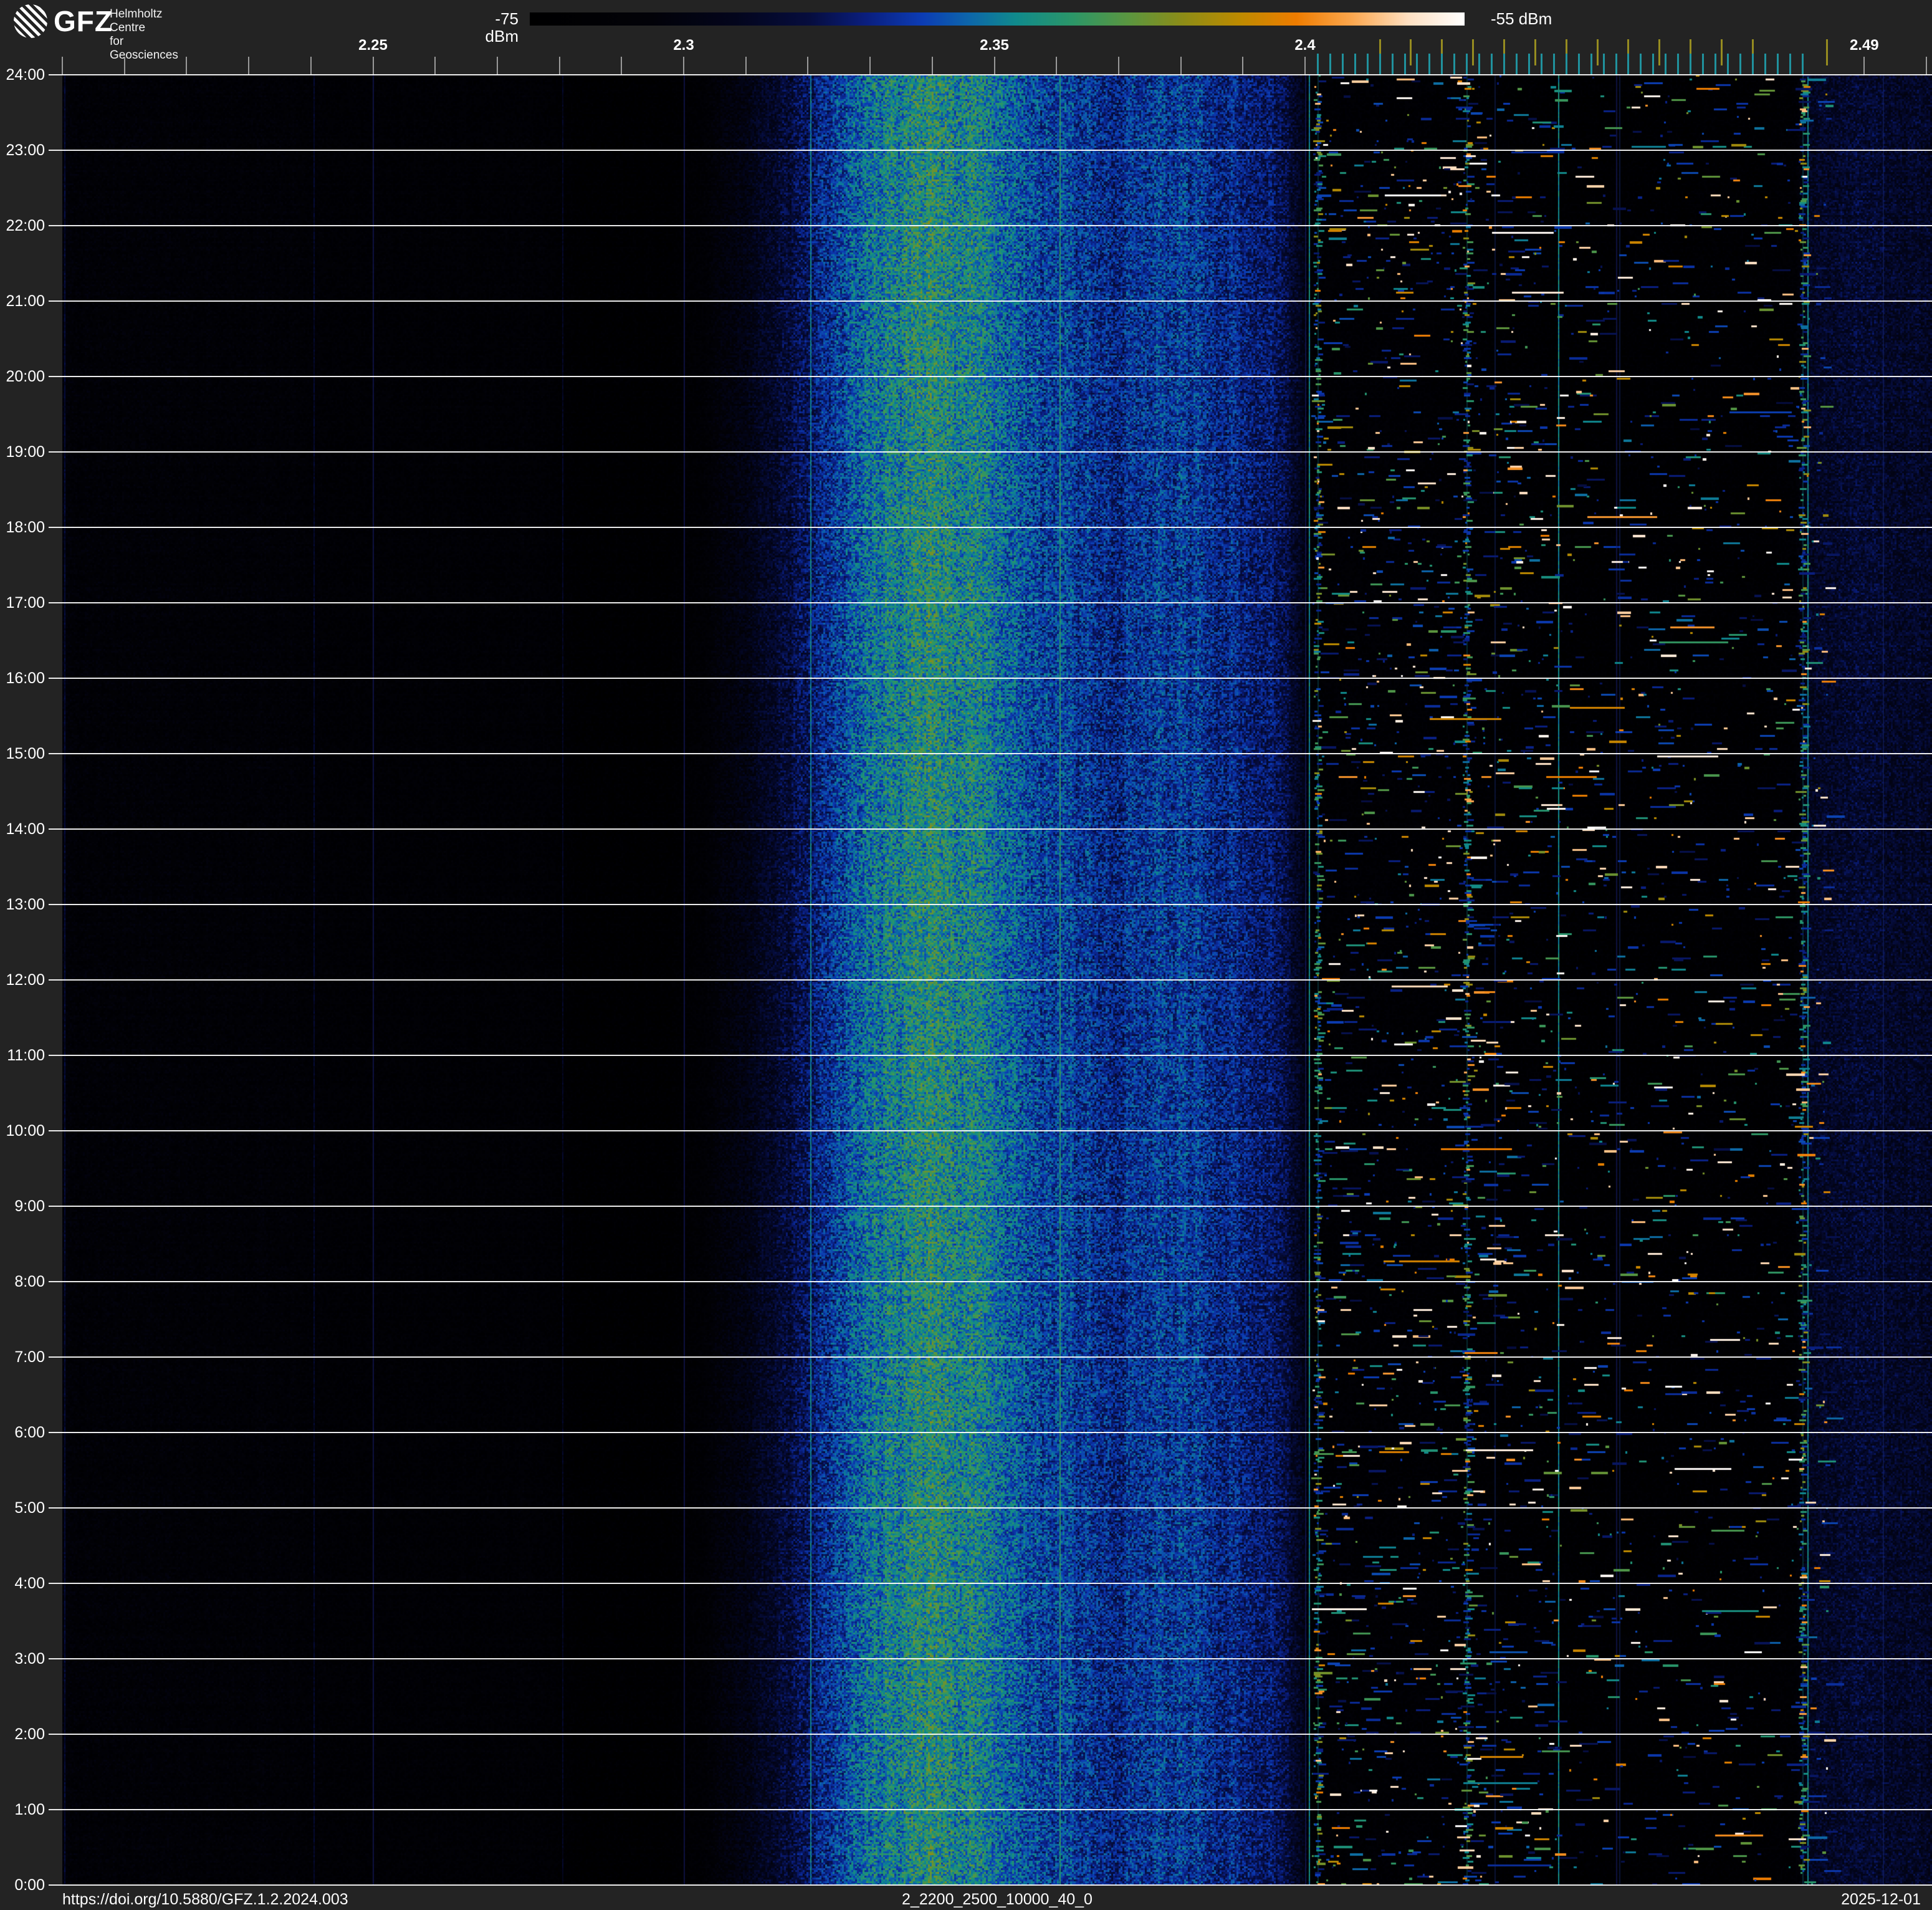 This screenshot has height=1910, width=1932. Describe the element at coordinates (683, 45) in the screenshot. I see `freq-tick-label: 2.3` at that location.